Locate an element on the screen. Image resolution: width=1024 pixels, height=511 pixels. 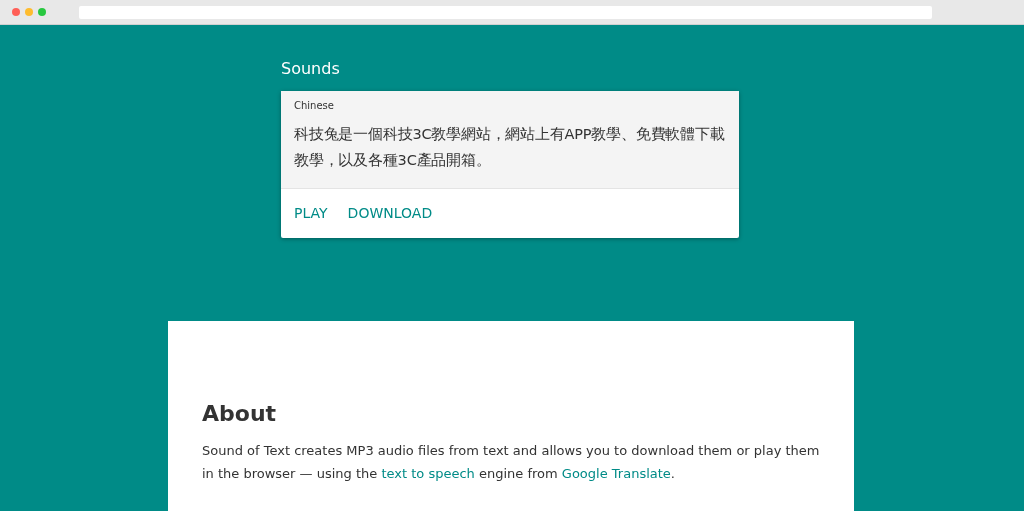
maximize-icon is located at coordinates (42, 12).